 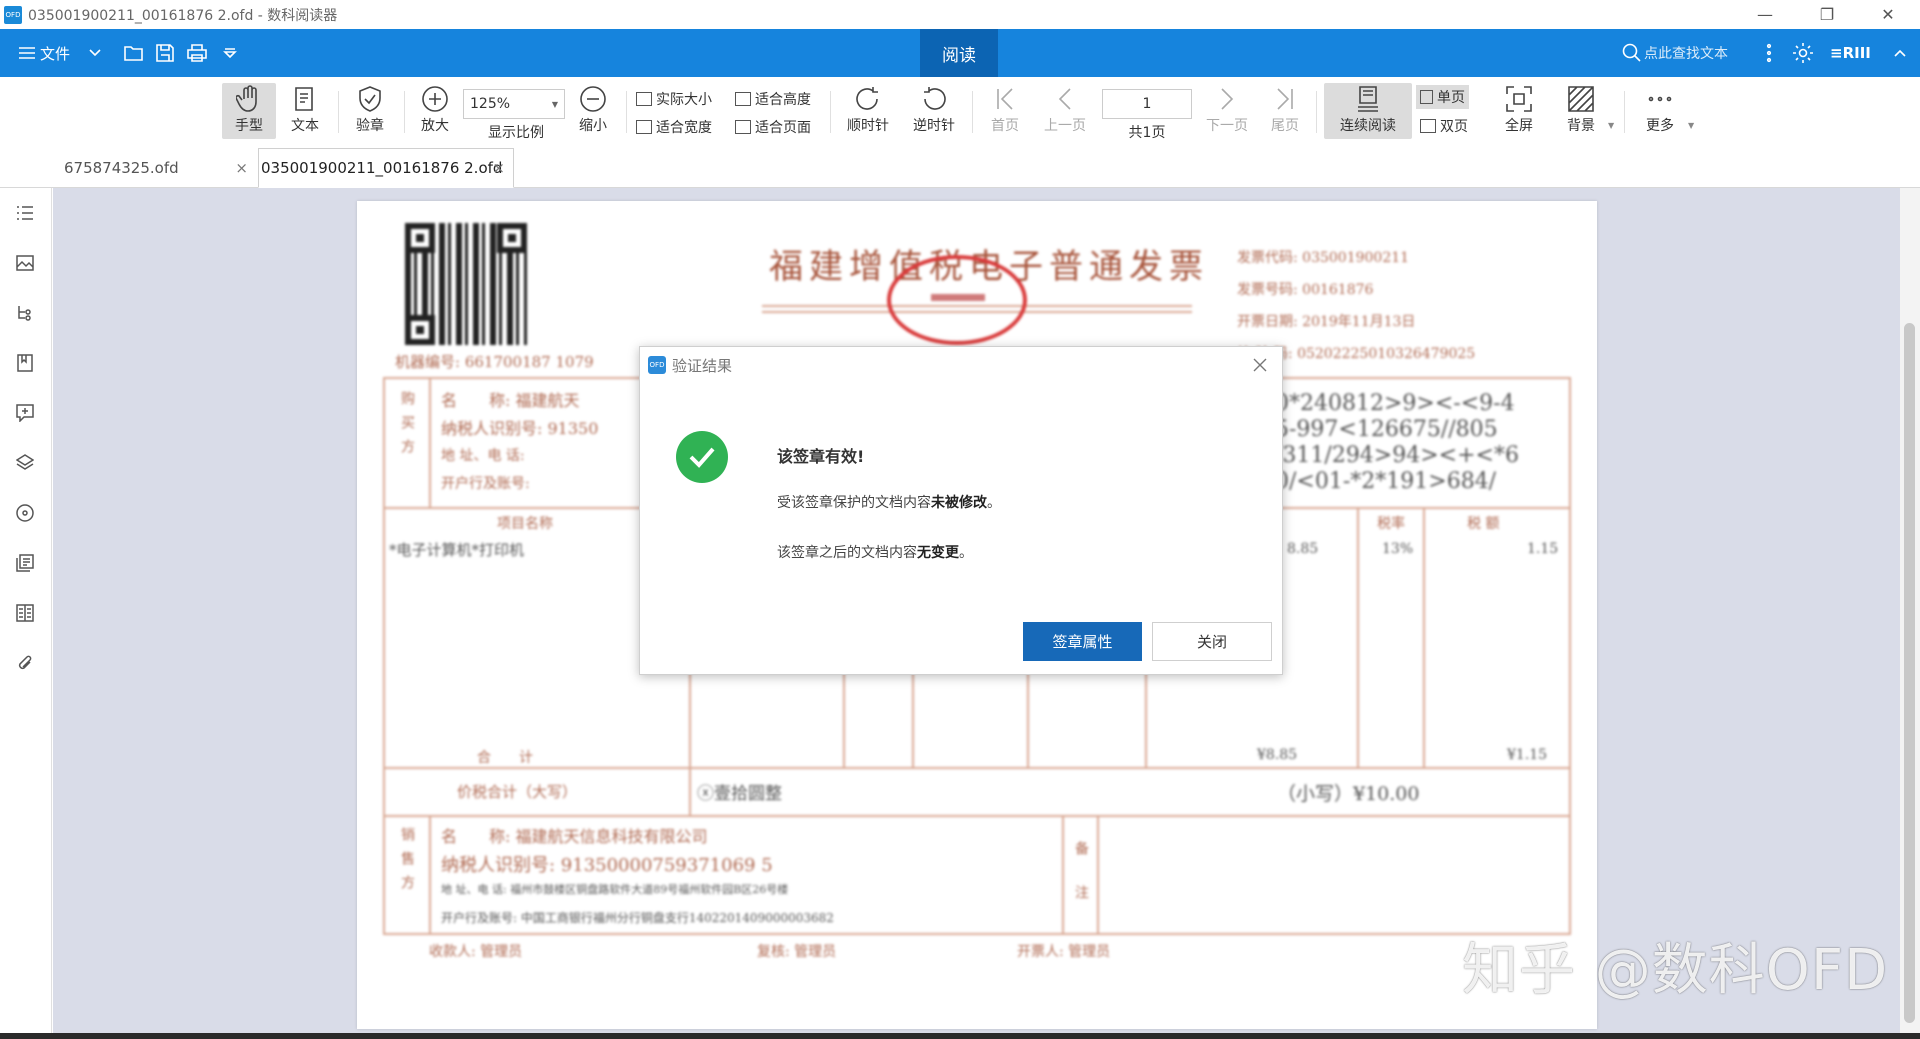 I want to click on zoom-out-button: 缩小, so click(x=593, y=111).